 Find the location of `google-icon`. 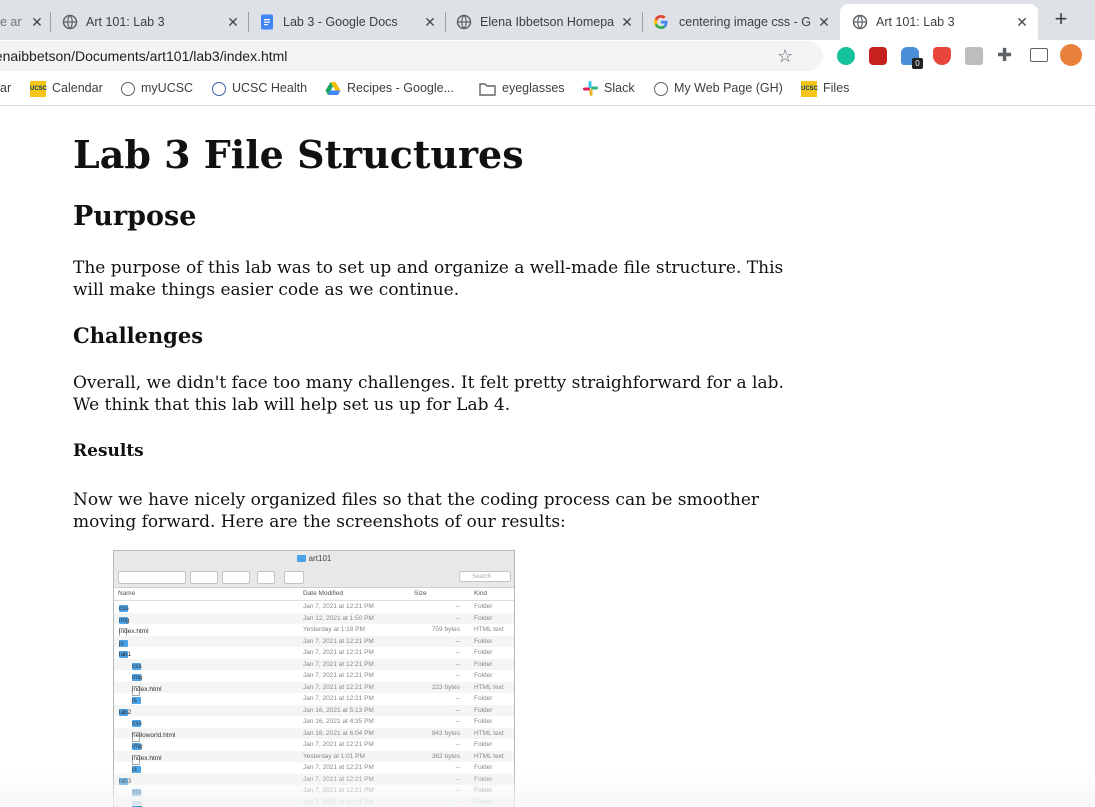

google-icon is located at coordinates (661, 22).